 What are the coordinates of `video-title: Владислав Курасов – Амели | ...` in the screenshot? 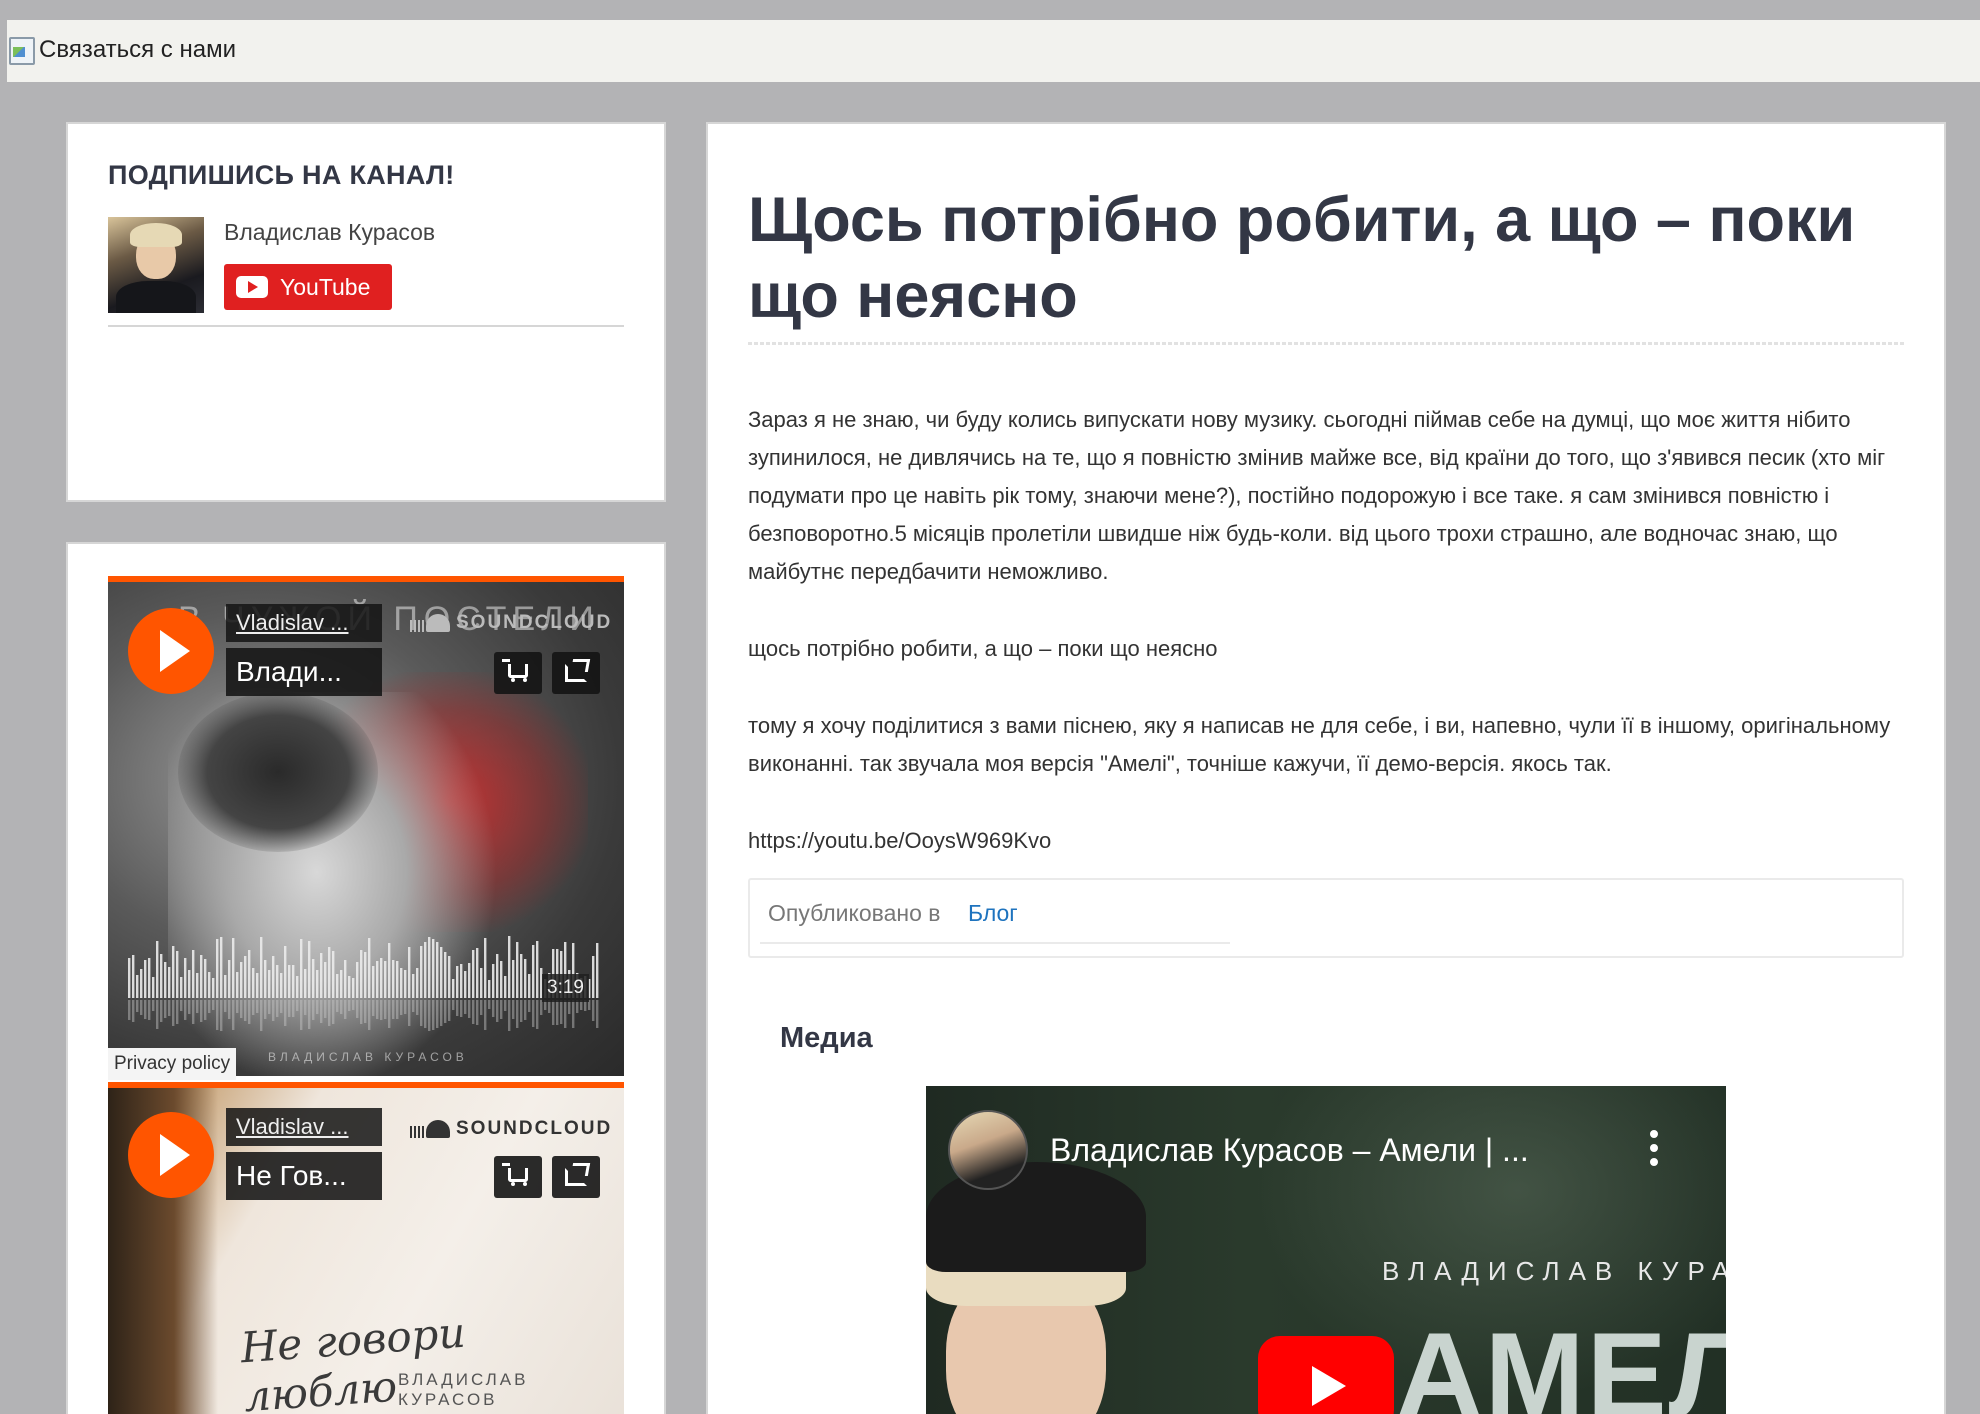 It's located at (1289, 1150).